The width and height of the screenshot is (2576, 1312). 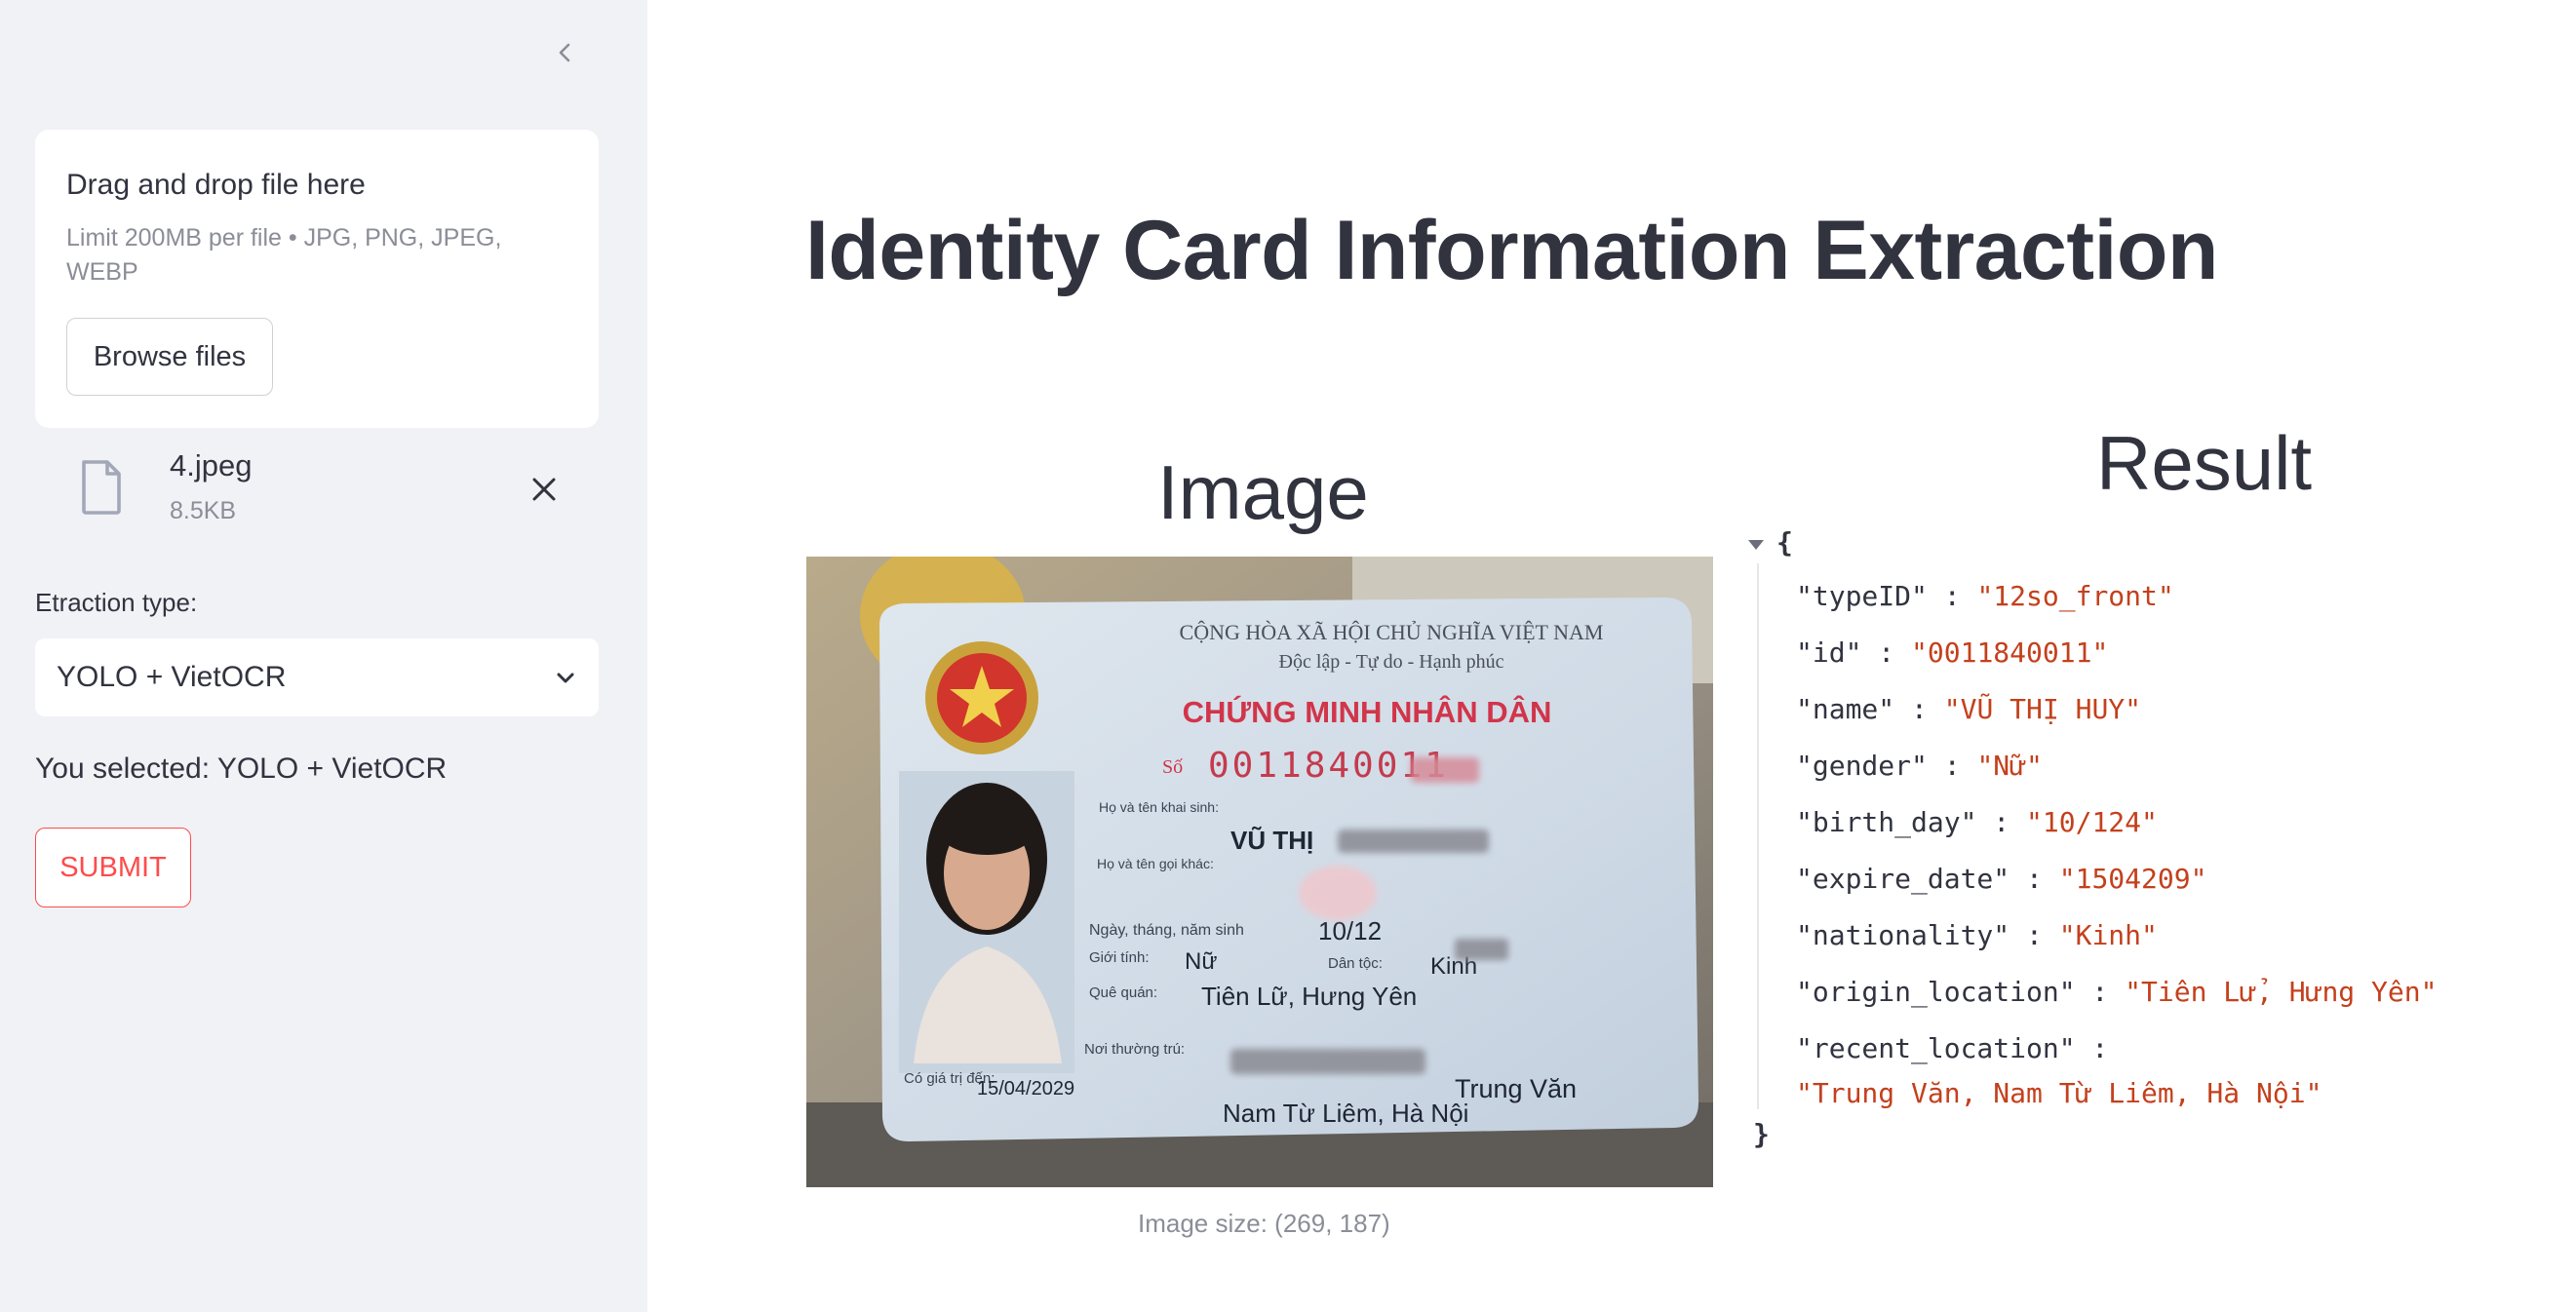 I want to click on image-heading: Image, so click(x=1263, y=492).